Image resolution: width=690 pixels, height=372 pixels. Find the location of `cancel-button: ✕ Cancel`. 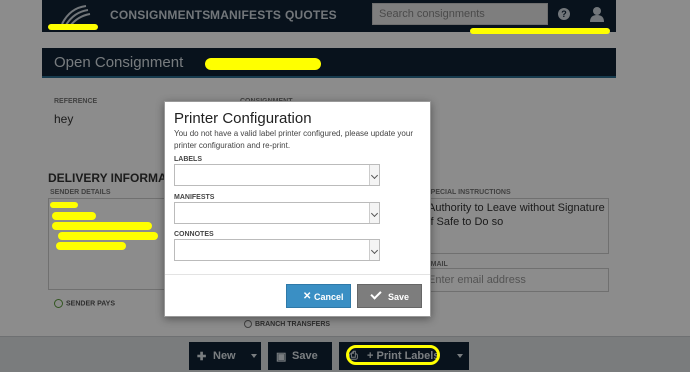

cancel-button: ✕ Cancel is located at coordinates (318, 296).